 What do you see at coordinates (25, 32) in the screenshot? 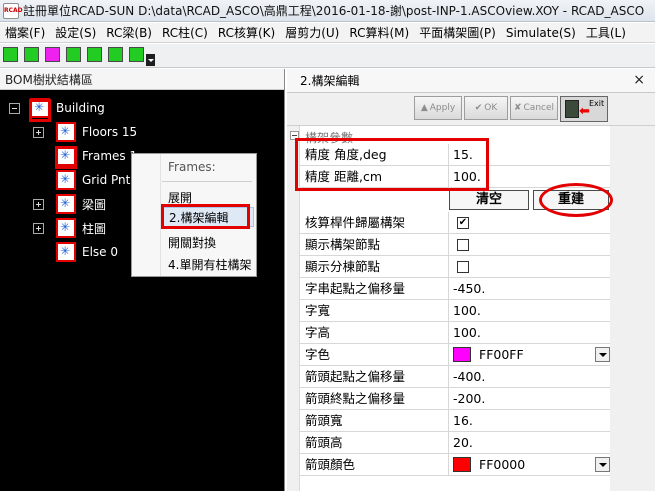
I see `menu-file: 檔案(F)` at bounding box center [25, 32].